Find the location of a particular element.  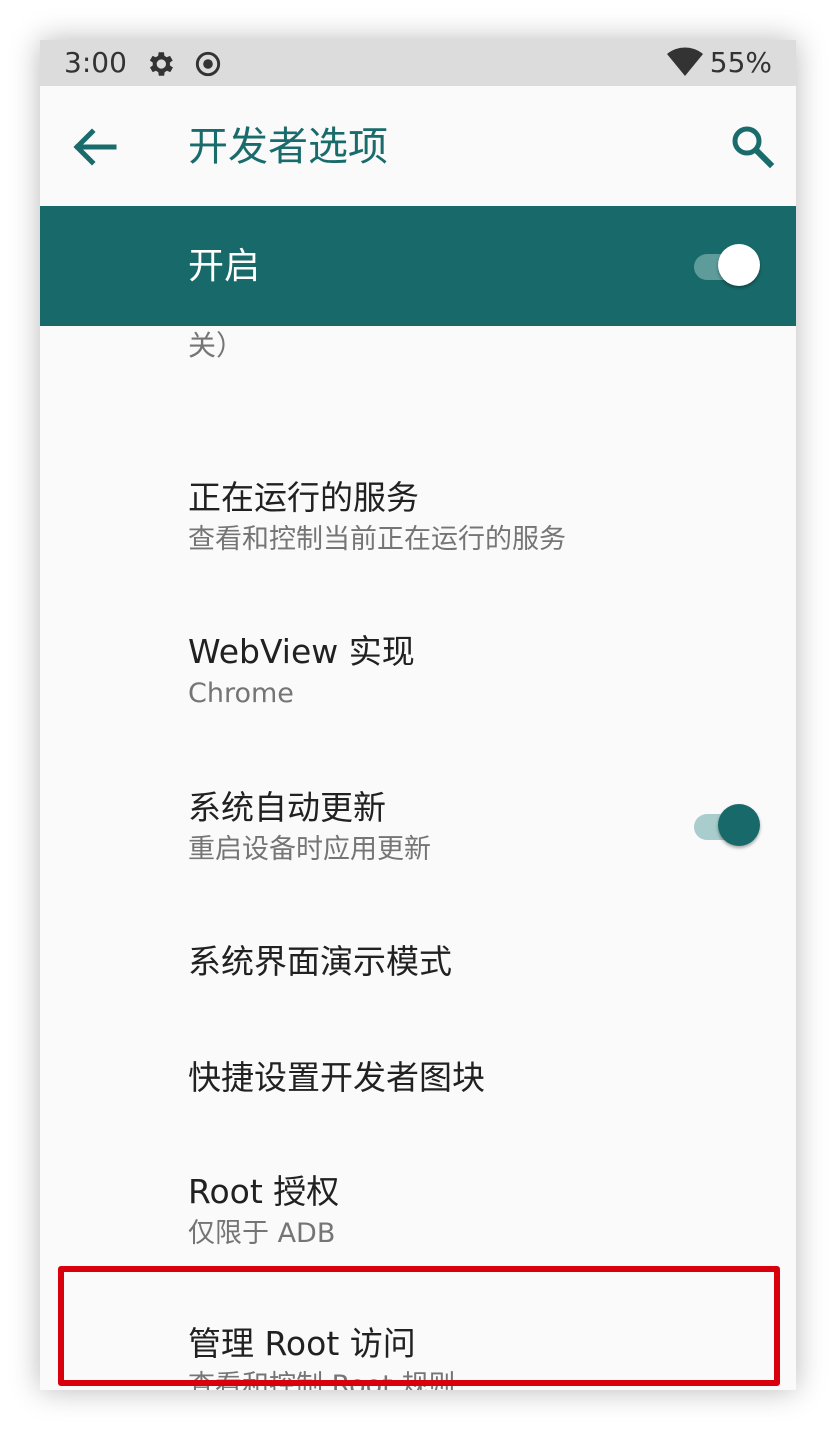

pref-manage-root-access: 管理 Root 访问 查看和控制 Root 规则 is located at coordinates (418, 1331).